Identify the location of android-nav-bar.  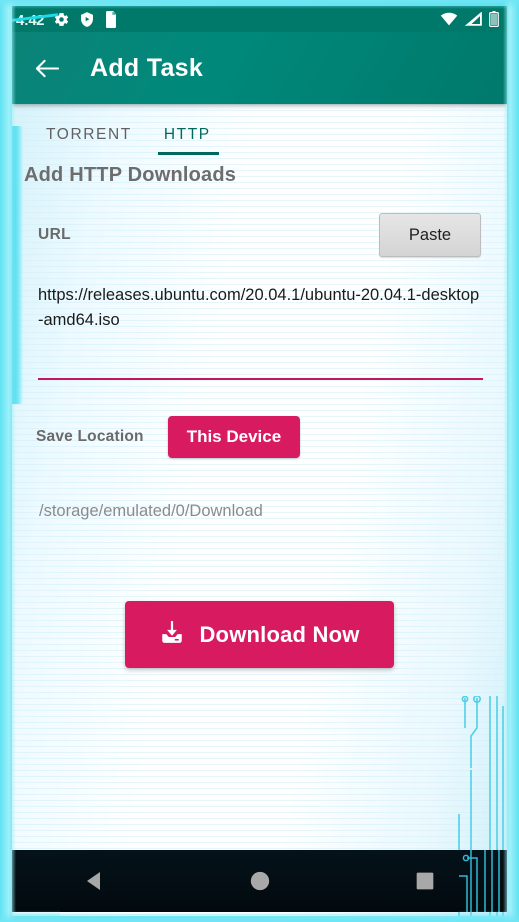
(259, 881).